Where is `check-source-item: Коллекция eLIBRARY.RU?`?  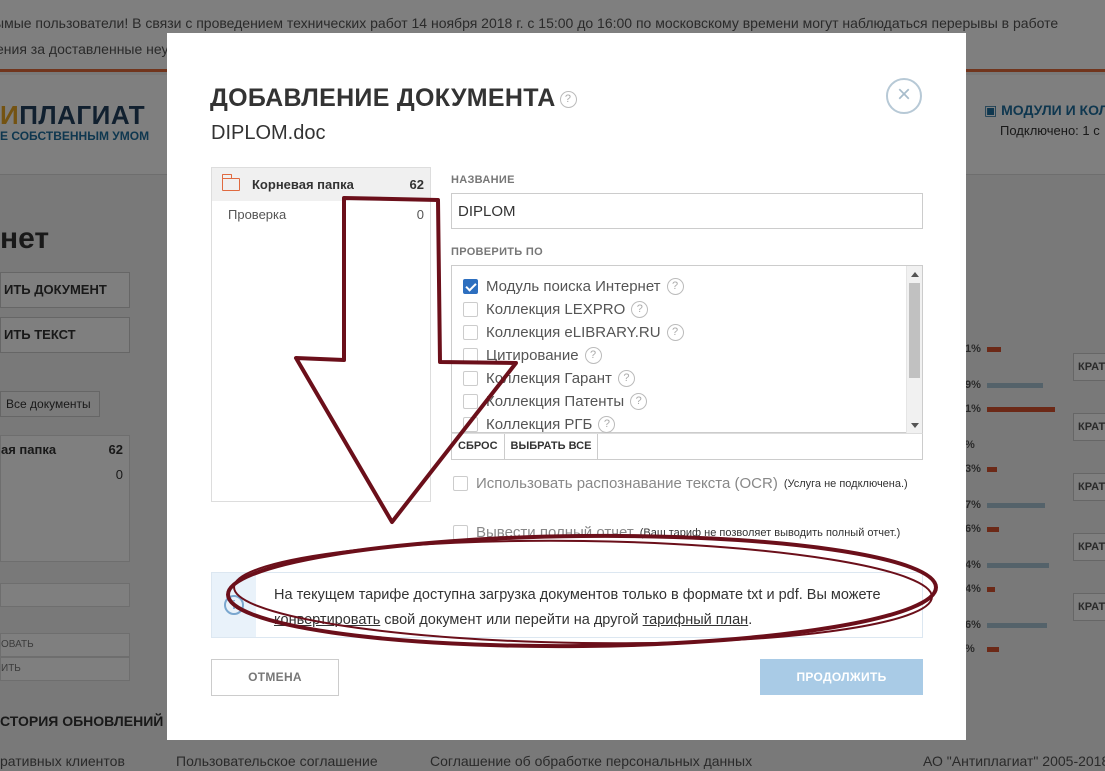 check-source-item: Коллекция eLIBRARY.RU? is located at coordinates (679, 332).